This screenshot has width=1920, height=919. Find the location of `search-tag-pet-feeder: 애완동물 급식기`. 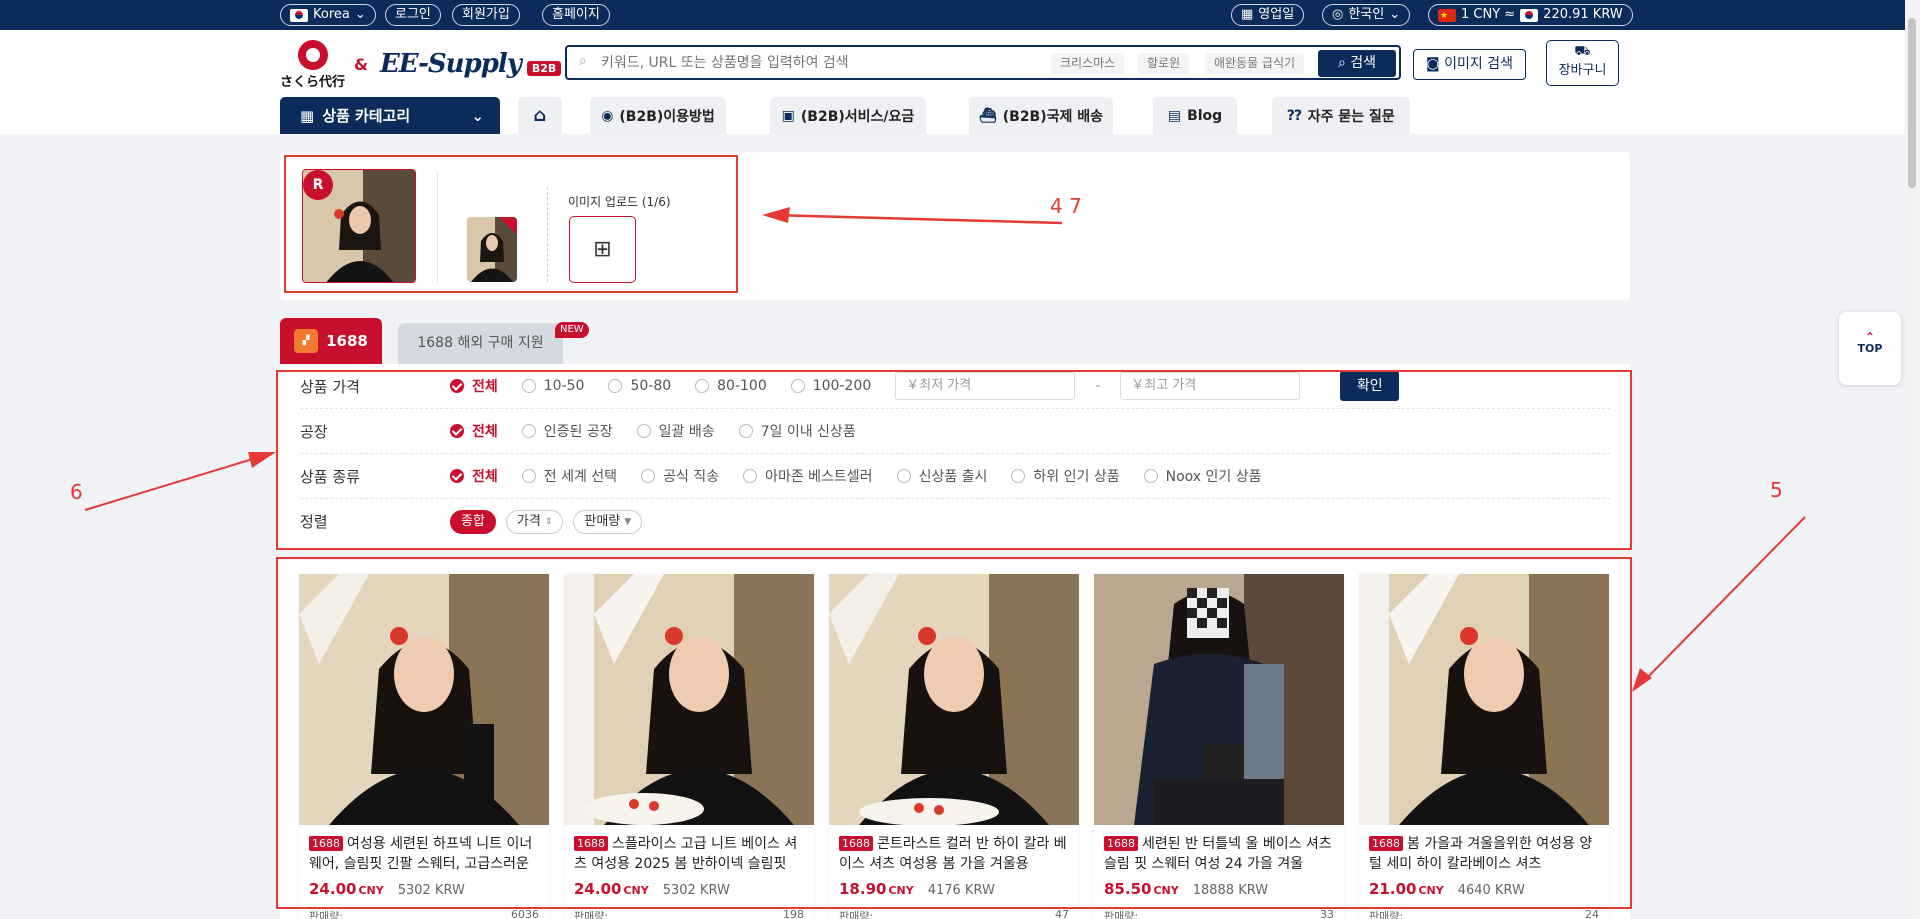

search-tag-pet-feeder: 애완동물 급식기 is located at coordinates (1255, 63).